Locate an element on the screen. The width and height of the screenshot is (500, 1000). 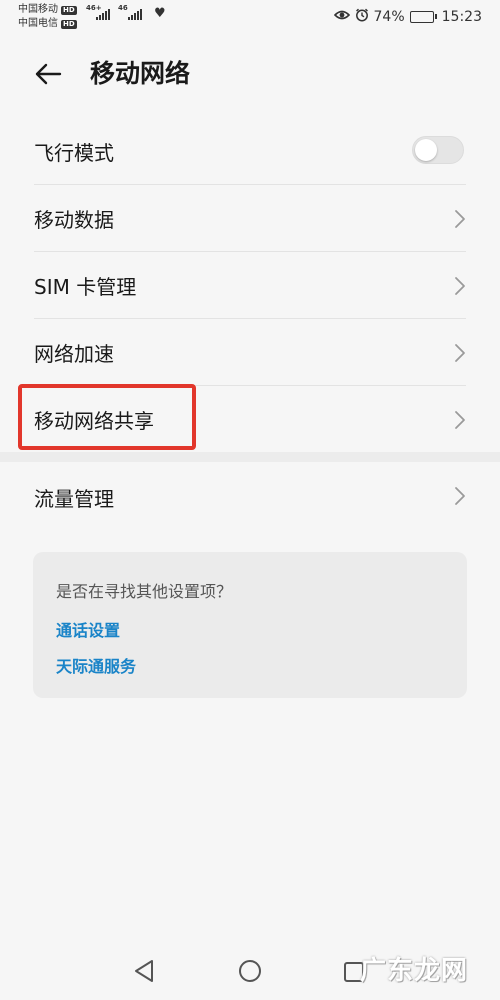
carrier-info: 中国移动 HD 中国电信 HD is located at coordinates (47, 17).